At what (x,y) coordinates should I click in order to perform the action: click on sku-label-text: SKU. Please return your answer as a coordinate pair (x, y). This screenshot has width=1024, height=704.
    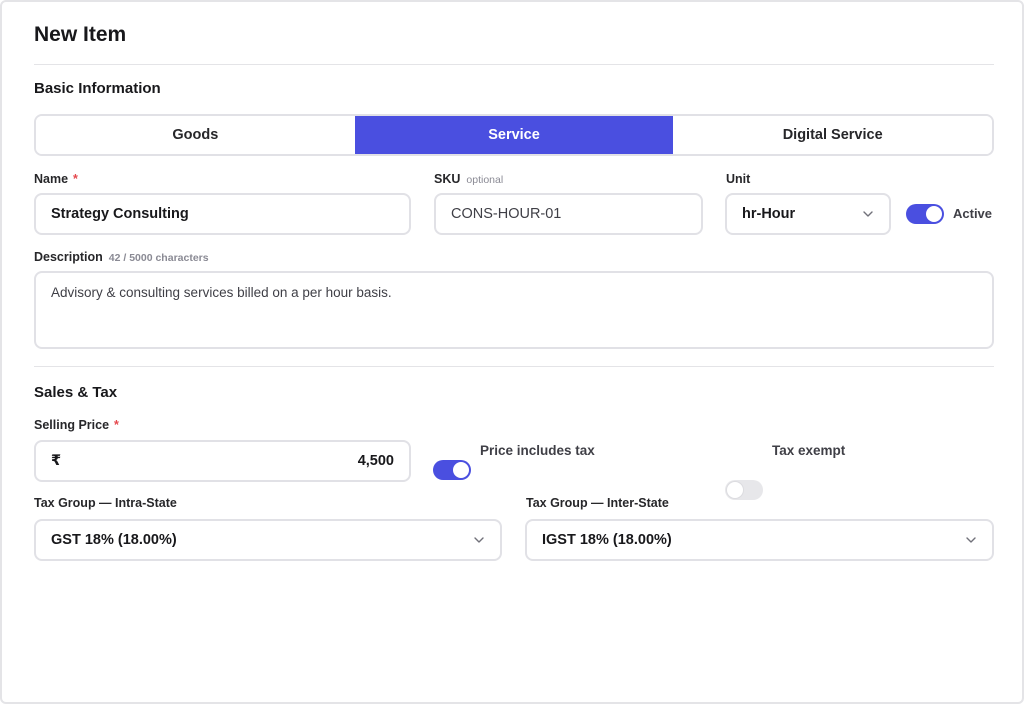
    Looking at the image, I should click on (447, 179).